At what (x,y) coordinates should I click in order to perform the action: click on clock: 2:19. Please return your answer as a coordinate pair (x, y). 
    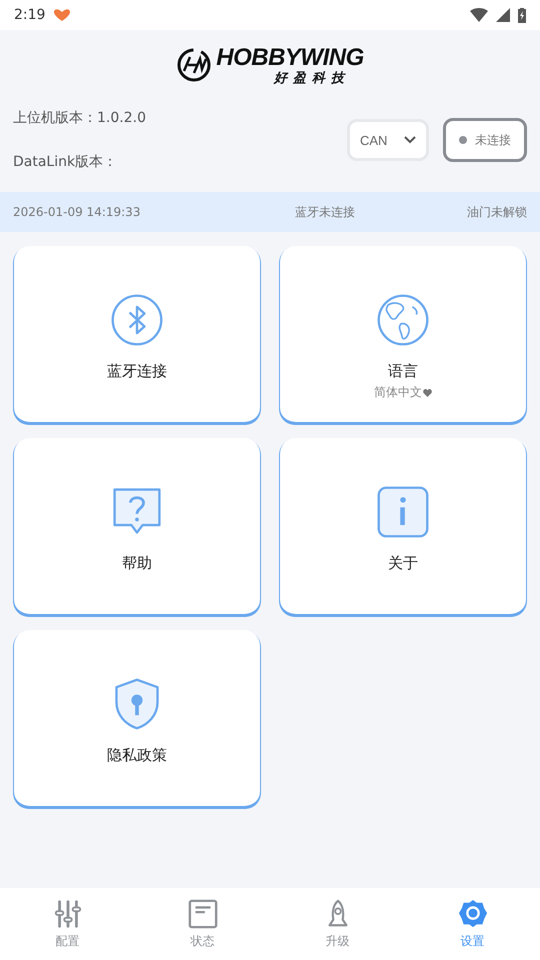
    Looking at the image, I should click on (30, 15).